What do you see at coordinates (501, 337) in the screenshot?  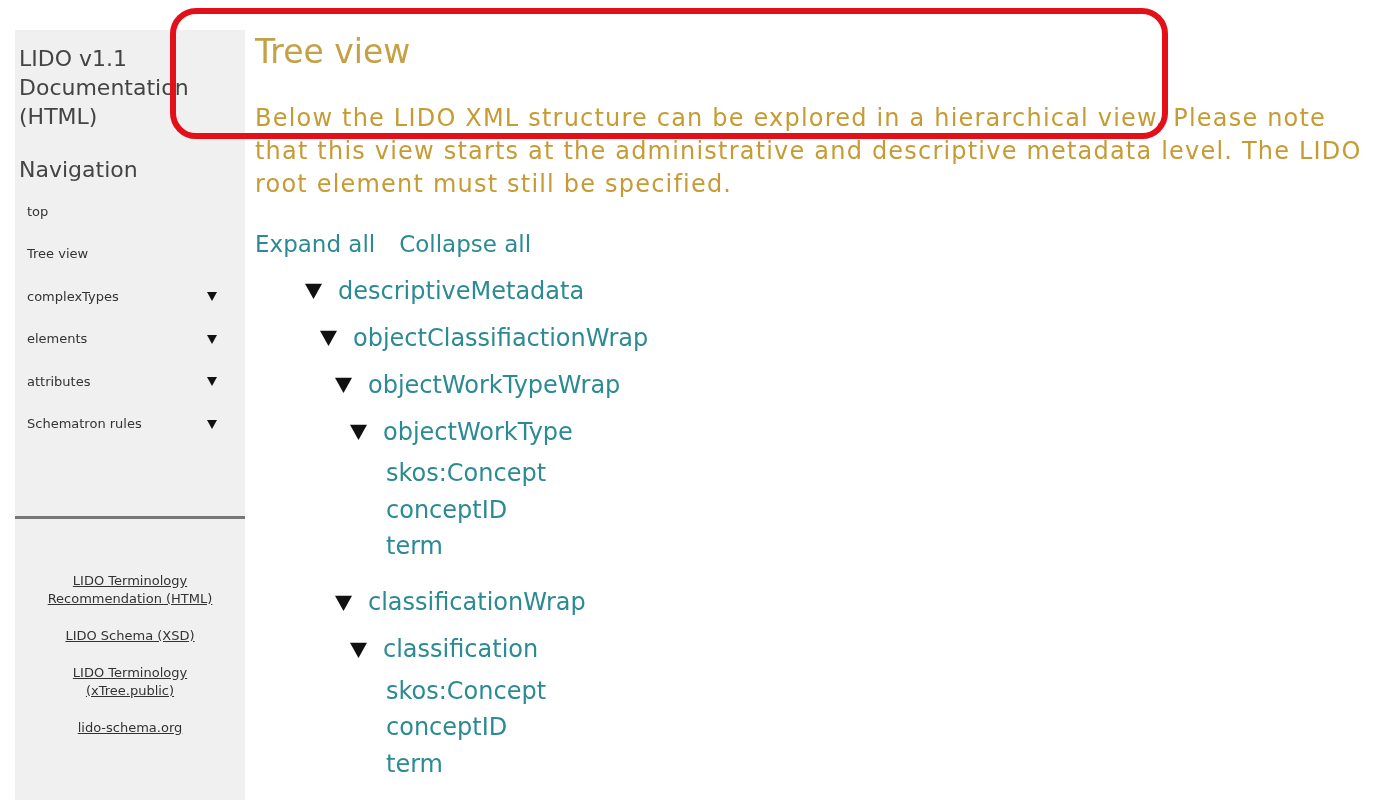 I see `tree-node: objectClassifiactionWrap` at bounding box center [501, 337].